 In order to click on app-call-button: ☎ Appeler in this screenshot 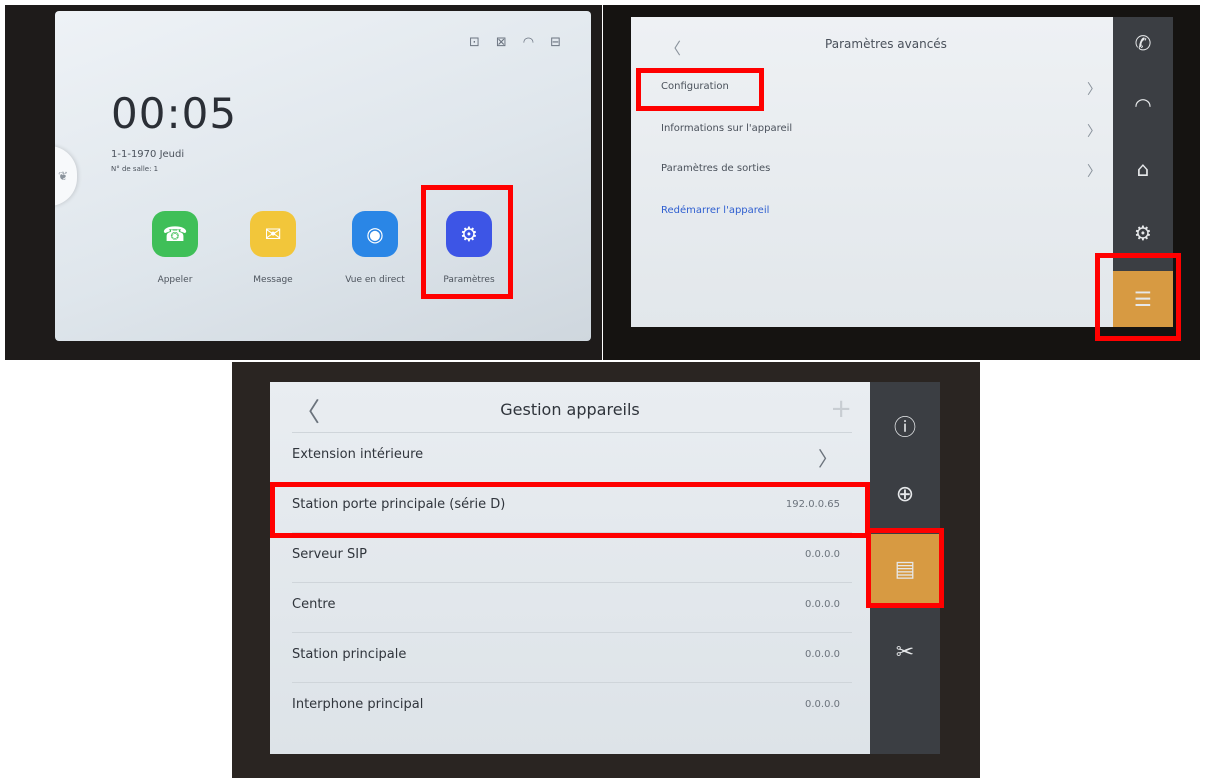, I will do `click(175, 248)`.